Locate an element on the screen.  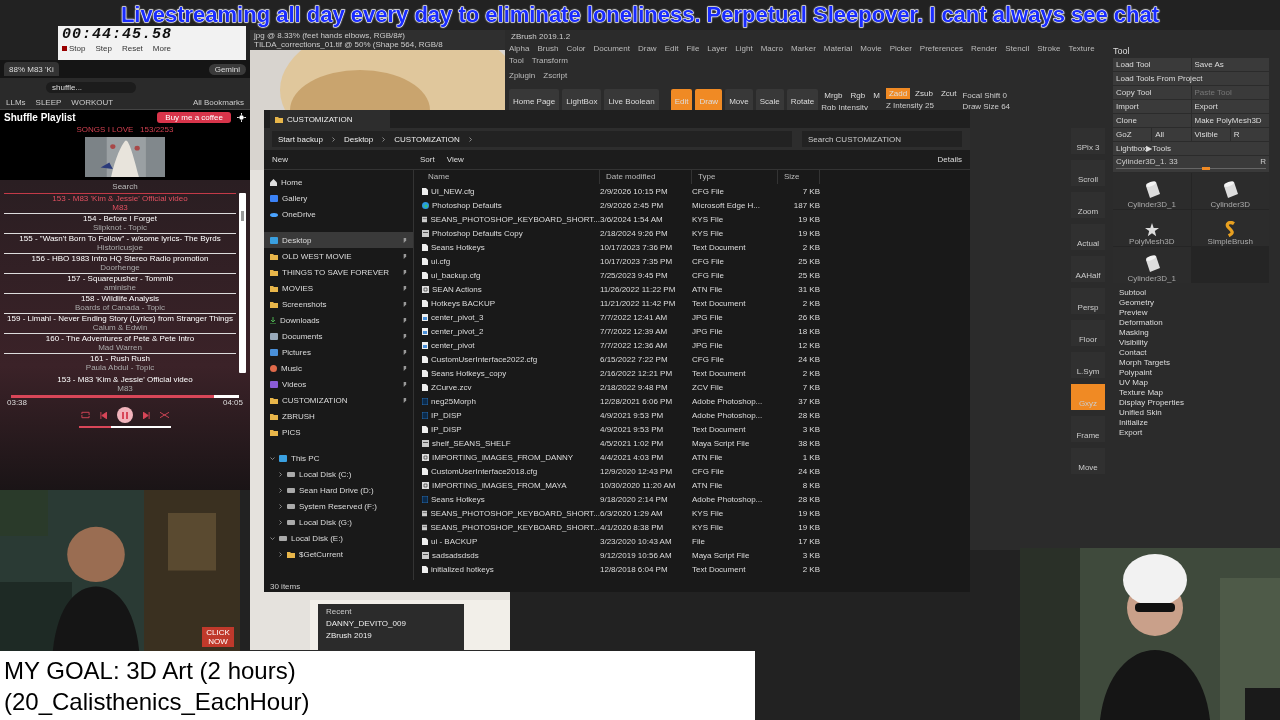
mode-button: Rotate is located at coordinates (802, 101).